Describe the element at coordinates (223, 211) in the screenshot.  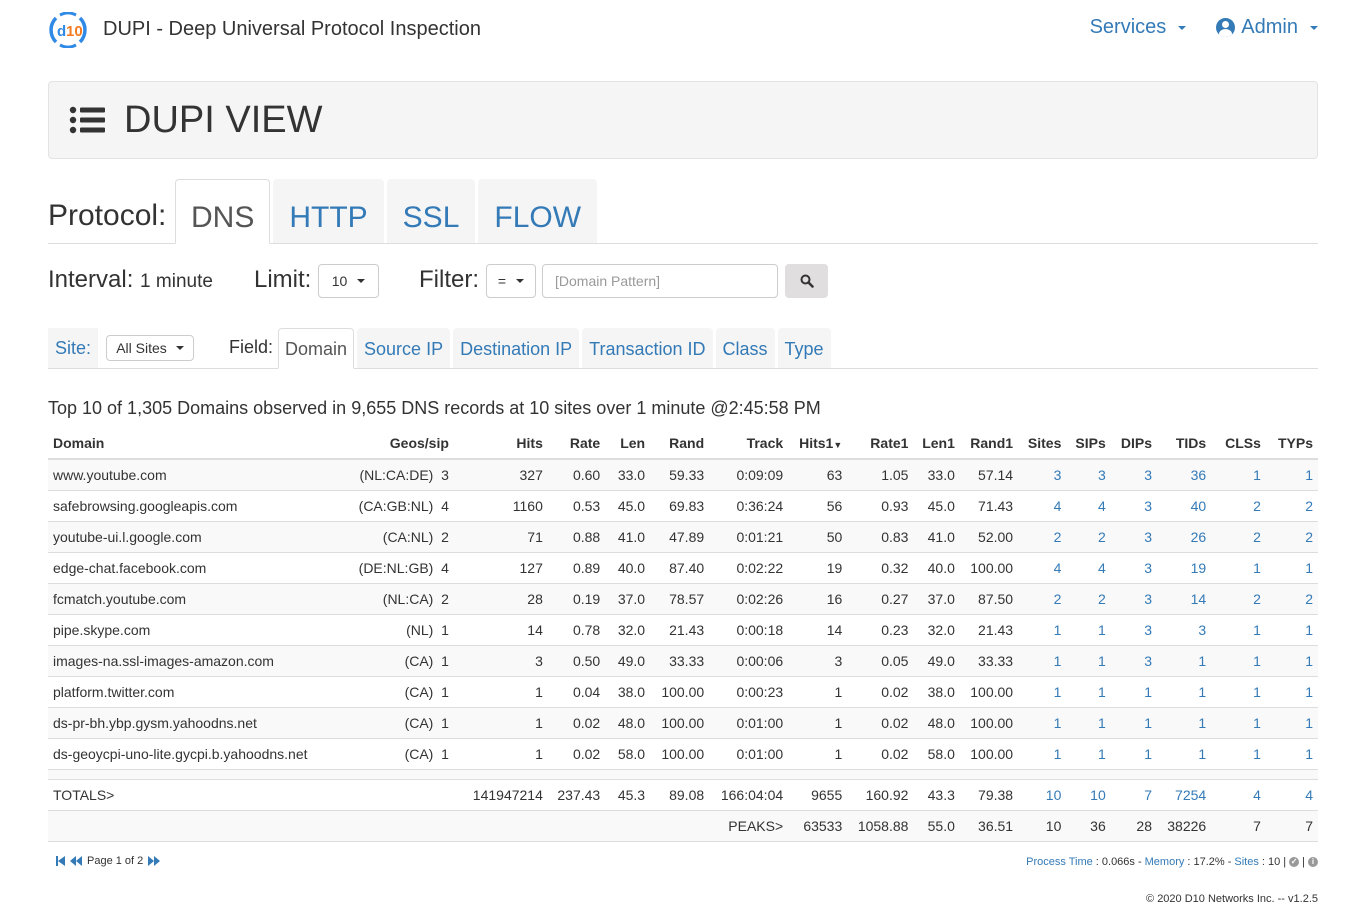
I see `tab-dns: DNS` at that location.